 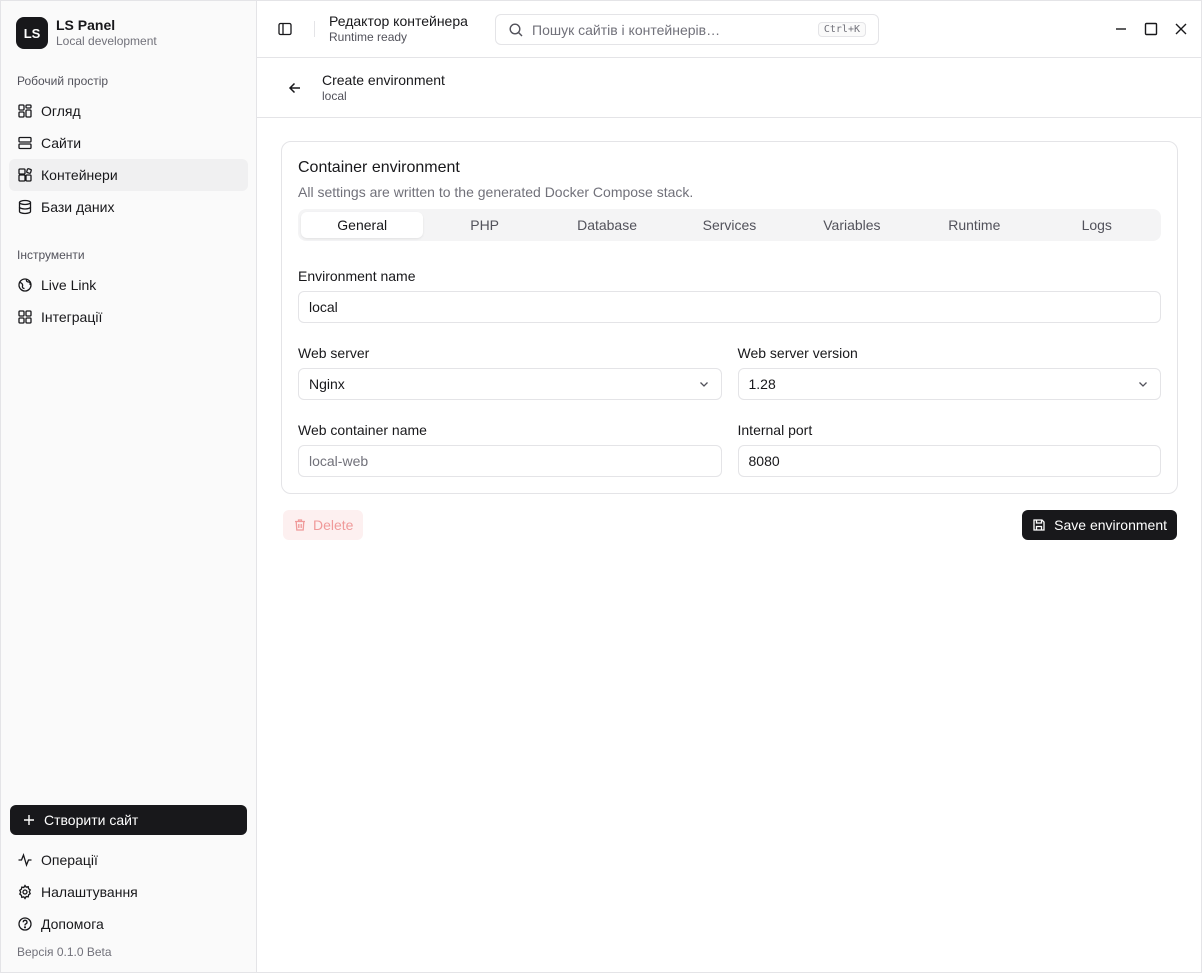 What do you see at coordinates (25, 860) in the screenshot?
I see `activity-icon` at bounding box center [25, 860].